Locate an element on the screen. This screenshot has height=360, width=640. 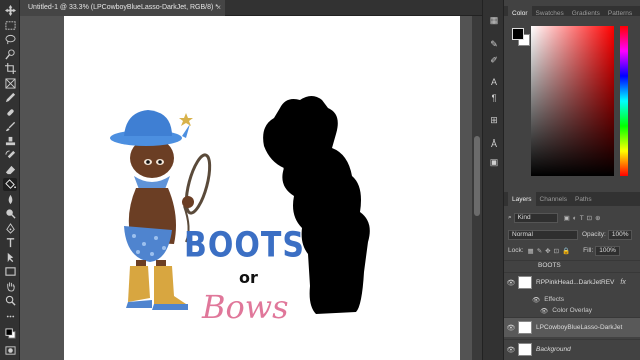
filter-type-icons: ▣◐T⊡⊕ is located at coordinates (584, 218).